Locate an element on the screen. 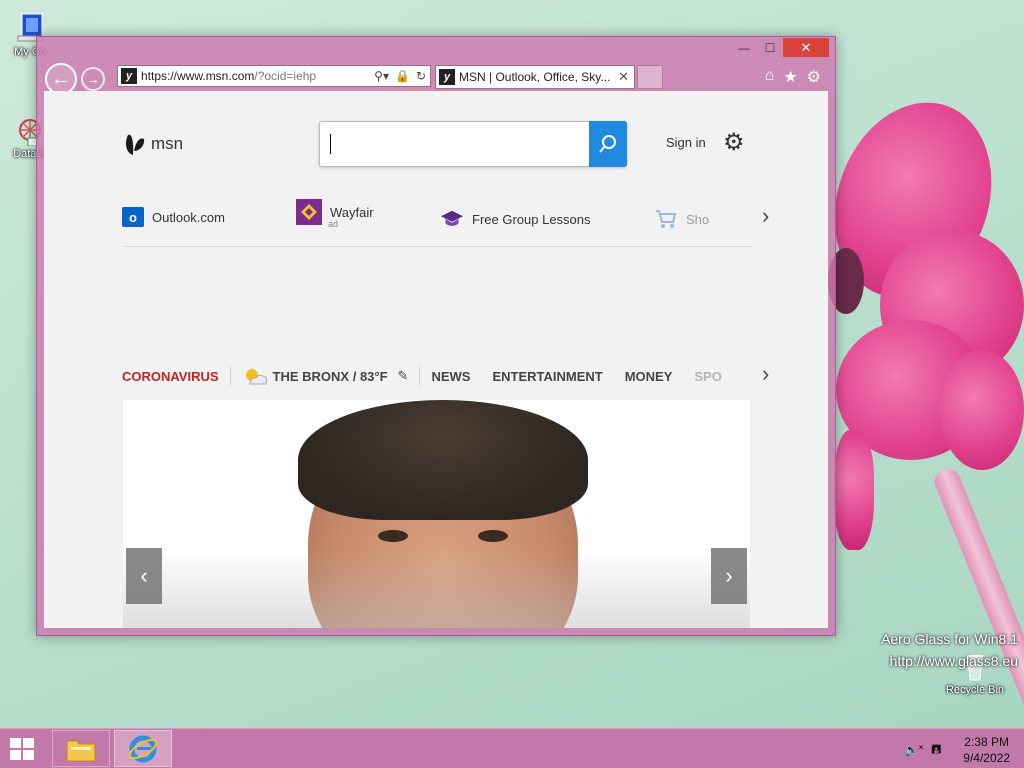  nav-weather: THE BRONX / 83°F is located at coordinates (330, 376).